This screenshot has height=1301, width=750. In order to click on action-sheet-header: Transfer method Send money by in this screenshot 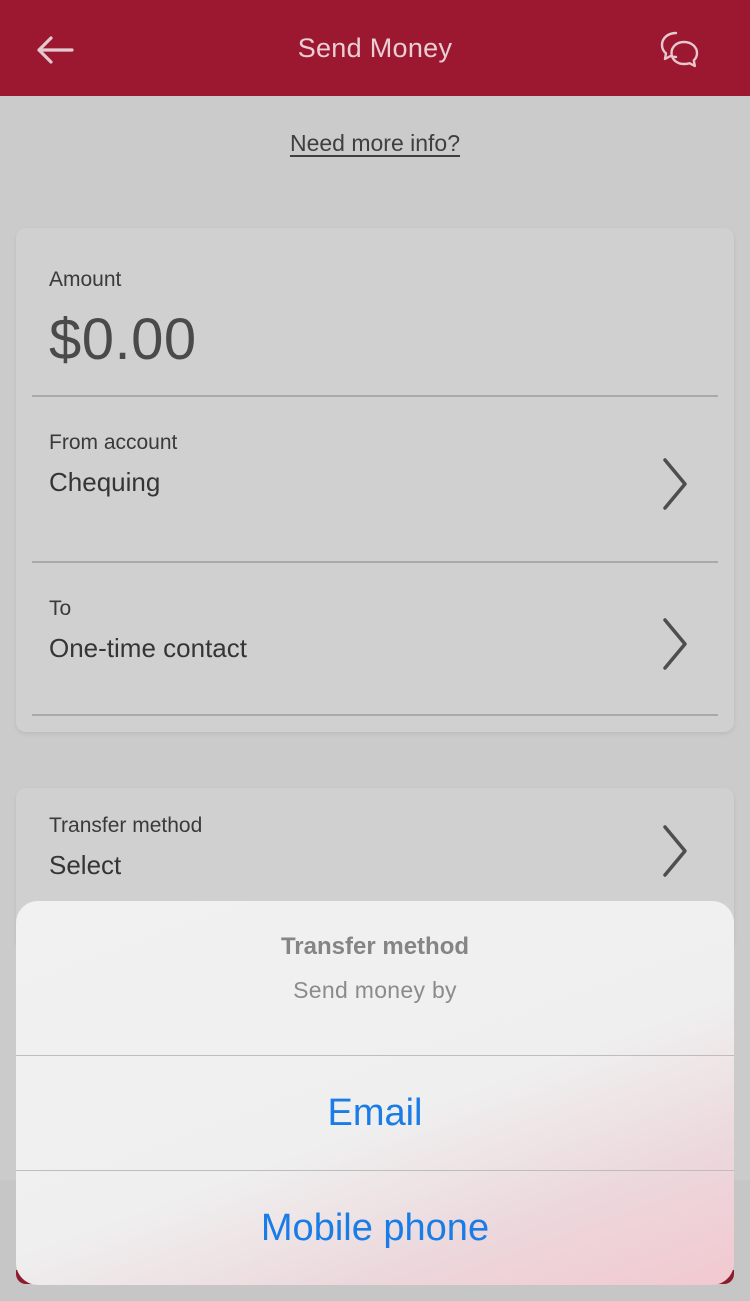, I will do `click(375, 978)`.